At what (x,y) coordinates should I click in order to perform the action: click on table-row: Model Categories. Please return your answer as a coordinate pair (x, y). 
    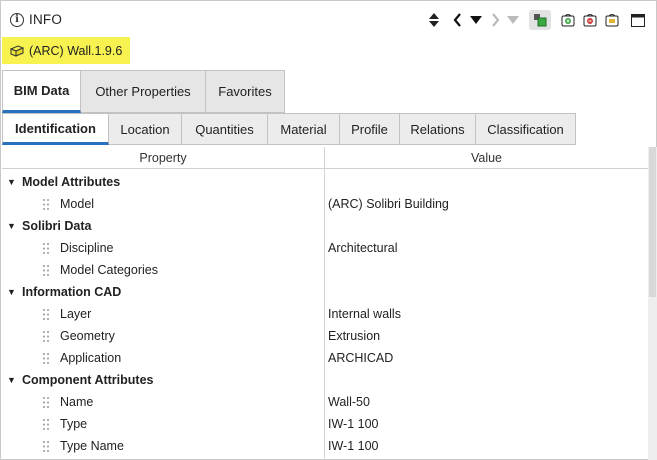
    Looking at the image, I should click on (325, 270).